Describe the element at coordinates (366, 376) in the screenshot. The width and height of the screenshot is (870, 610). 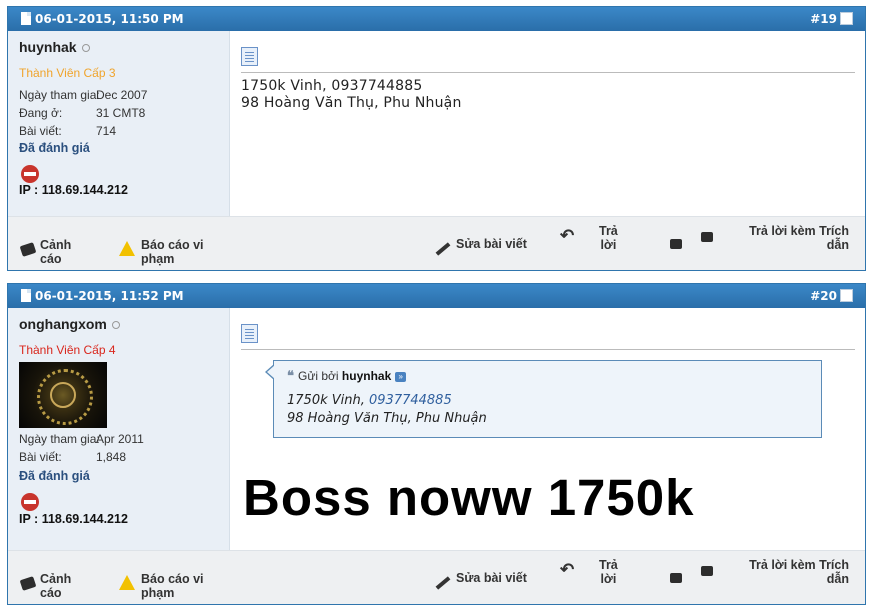
I see `quote-author: huynhak` at that location.